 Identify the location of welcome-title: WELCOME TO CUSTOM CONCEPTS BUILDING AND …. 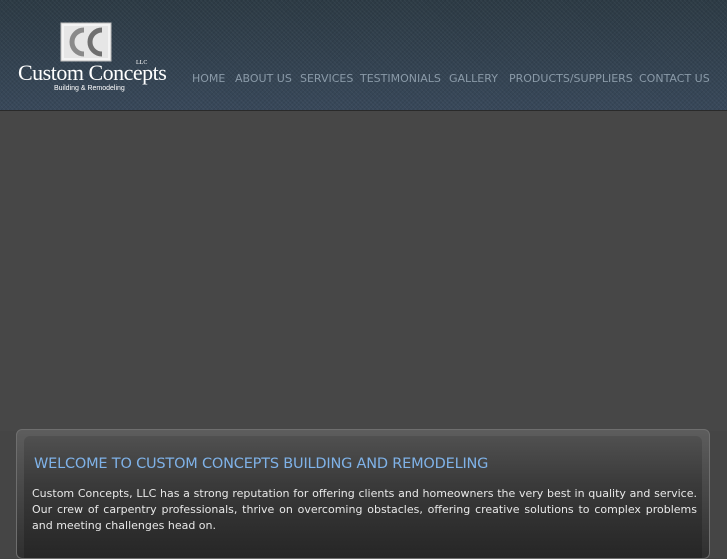
(261, 464).